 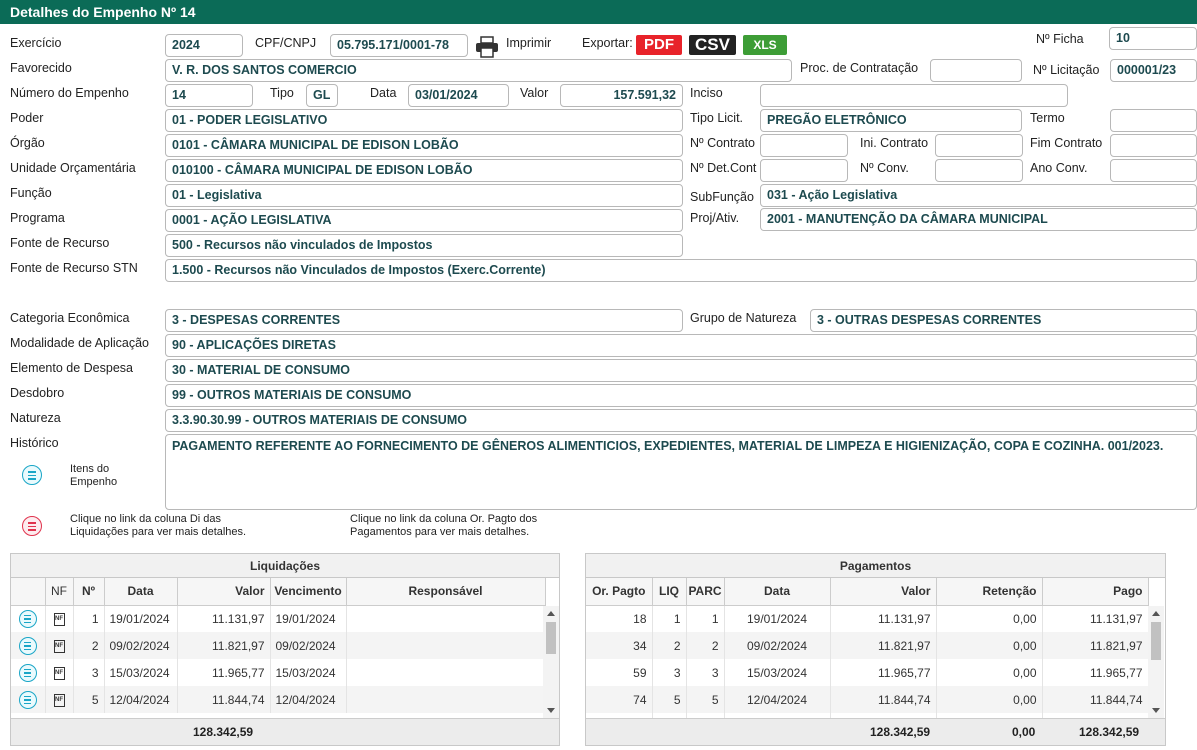 What do you see at coordinates (209, 95) in the screenshot?
I see `num-empenho-field: 14` at bounding box center [209, 95].